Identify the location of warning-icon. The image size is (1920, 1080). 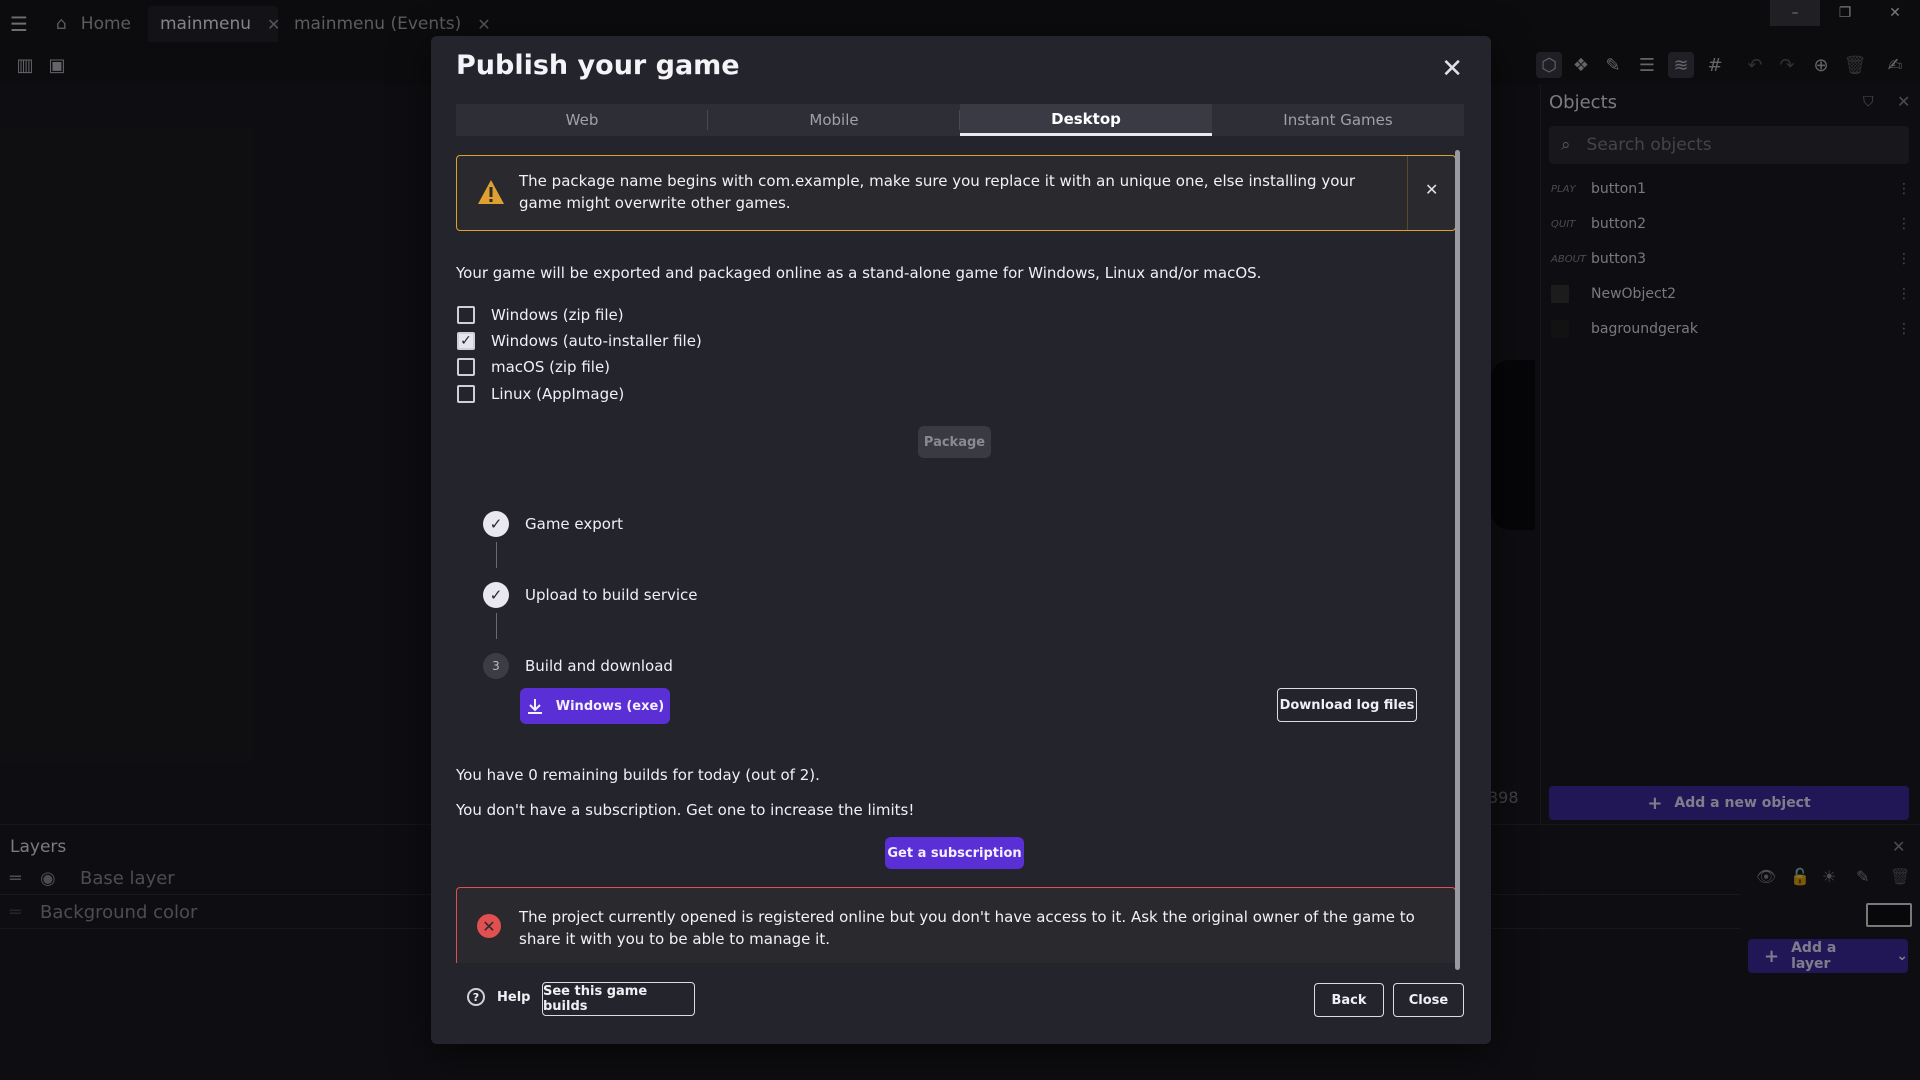
(491, 192).